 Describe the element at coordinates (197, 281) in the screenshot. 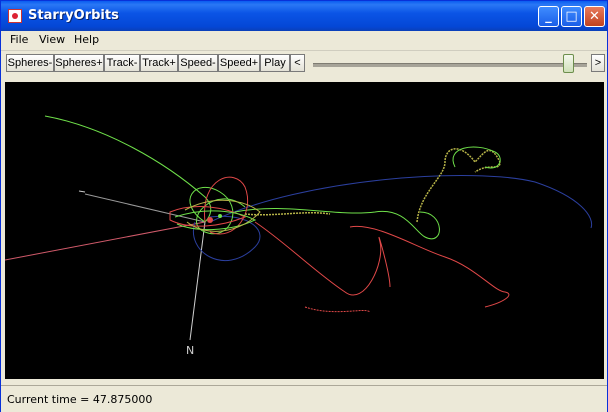

I see `axis-line-white` at that location.